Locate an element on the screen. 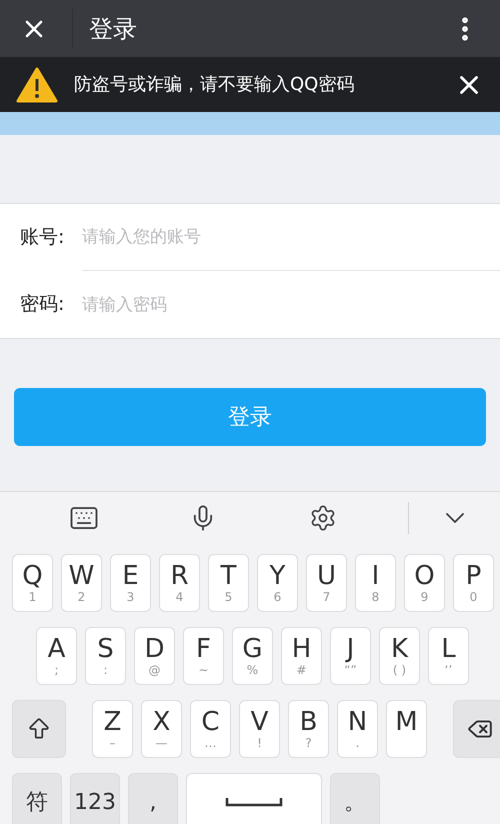 Image resolution: width=500 pixels, height=824 pixels. settings-icon is located at coordinates (323, 518).